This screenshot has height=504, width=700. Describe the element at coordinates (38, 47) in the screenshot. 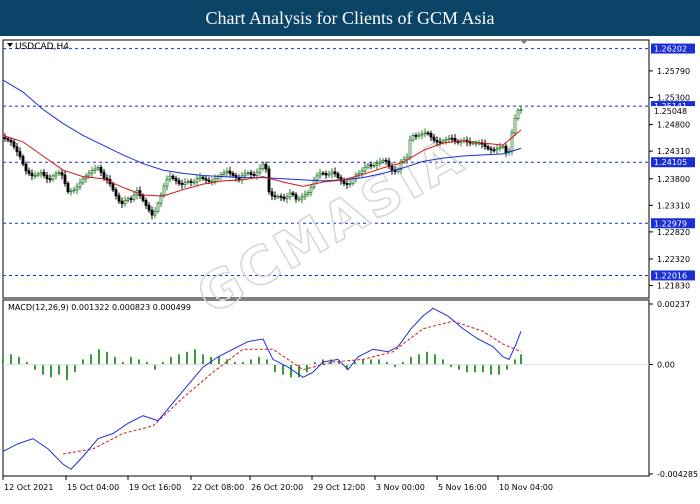

I see `symbol-label: USDCAD,H4` at that location.